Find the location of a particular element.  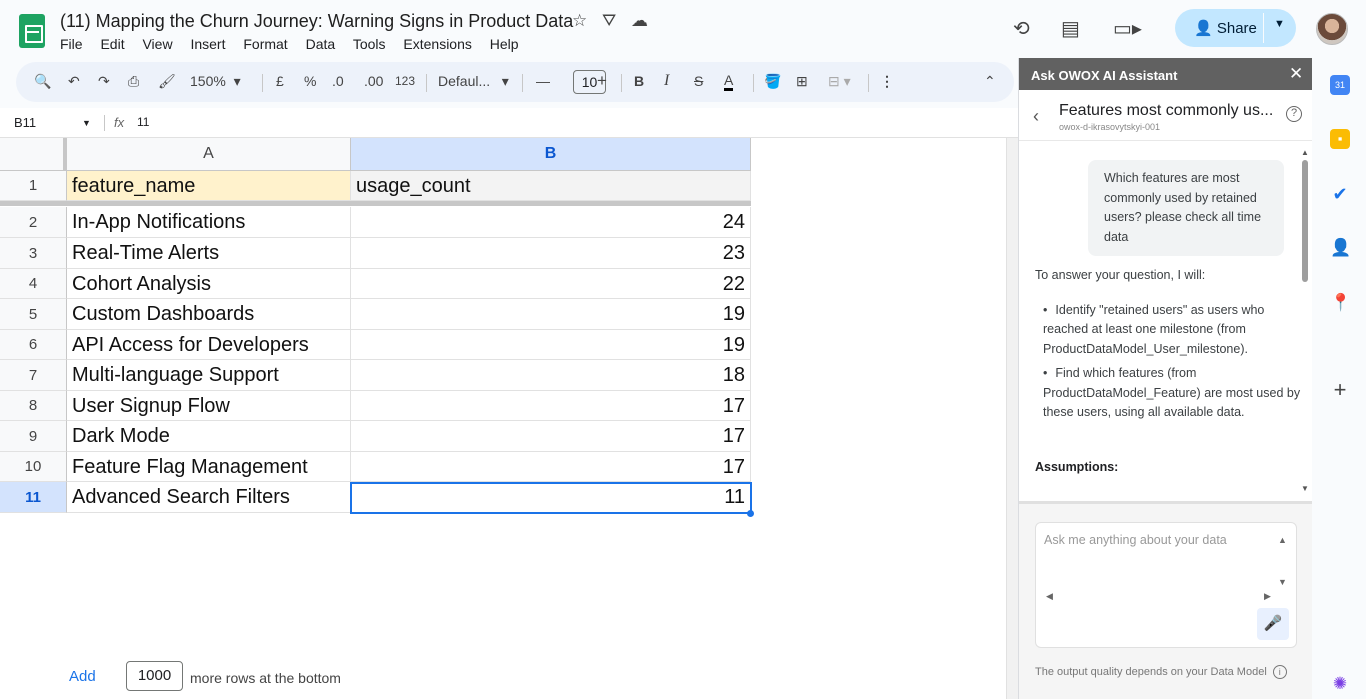

strikethrough-button: S is located at coordinates (698, 81).